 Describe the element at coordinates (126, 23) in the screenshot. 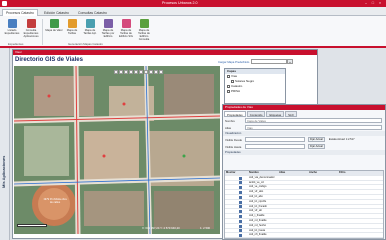

I see `building-icon` at that location.